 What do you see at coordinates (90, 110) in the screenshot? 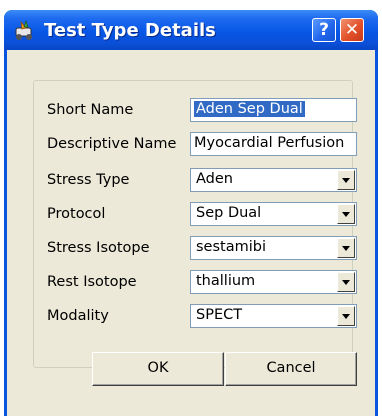
I see `short-name-label: Short Name` at bounding box center [90, 110].